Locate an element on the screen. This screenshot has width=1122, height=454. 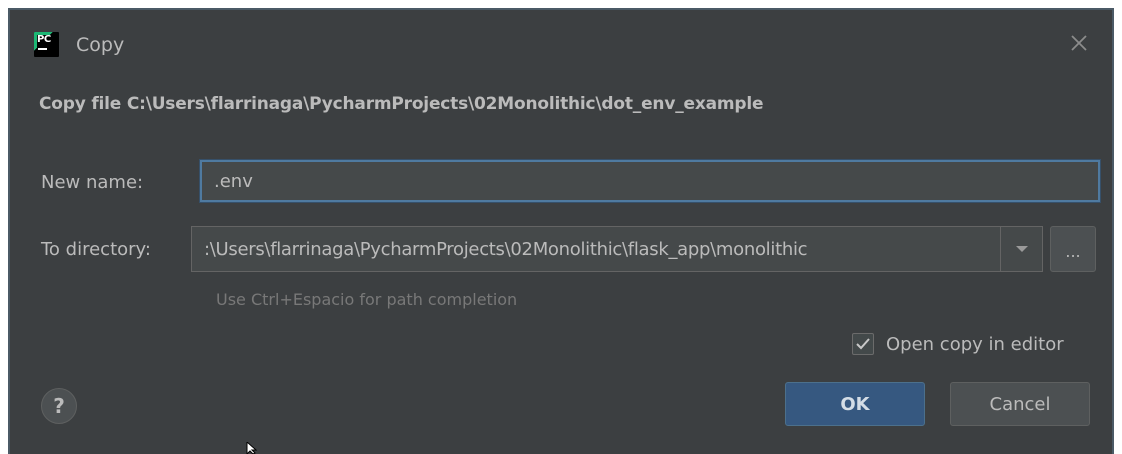
app-icon-text: PC is located at coordinates (44, 39).